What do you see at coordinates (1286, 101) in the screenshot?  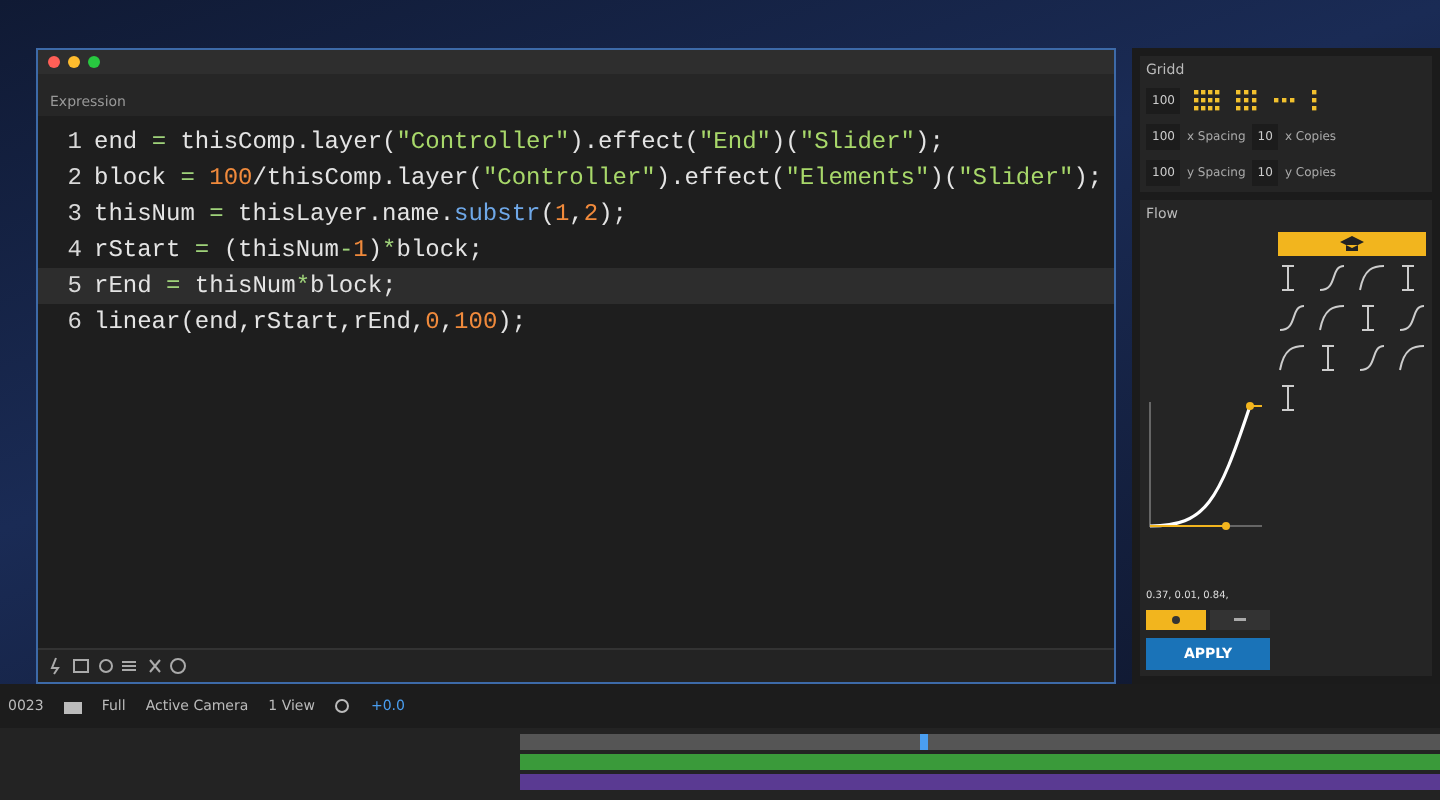 I see `row-layout-icon` at bounding box center [1286, 101].